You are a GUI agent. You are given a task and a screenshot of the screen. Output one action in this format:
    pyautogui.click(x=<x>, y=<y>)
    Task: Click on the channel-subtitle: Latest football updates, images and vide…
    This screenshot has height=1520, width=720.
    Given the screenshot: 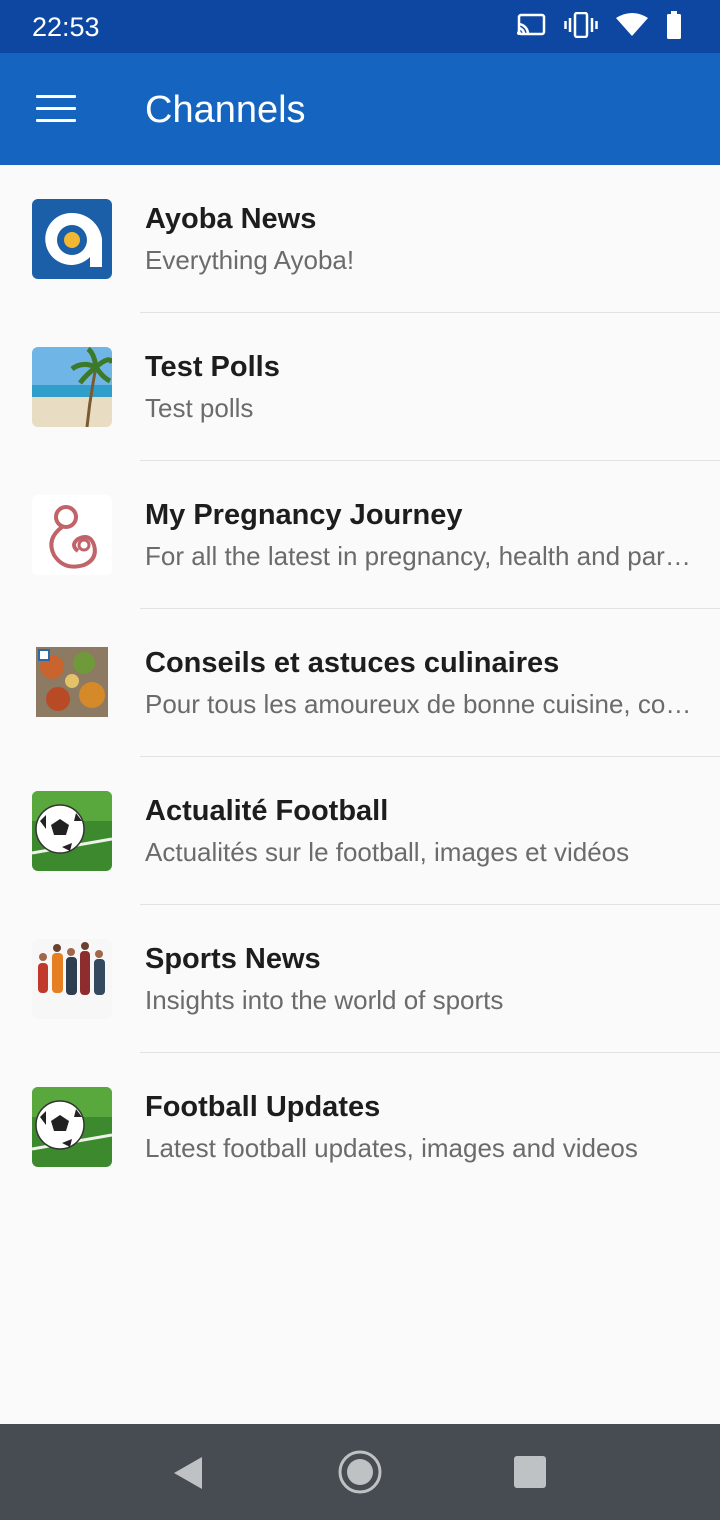 What is the action you would take?
    pyautogui.click(x=391, y=1148)
    